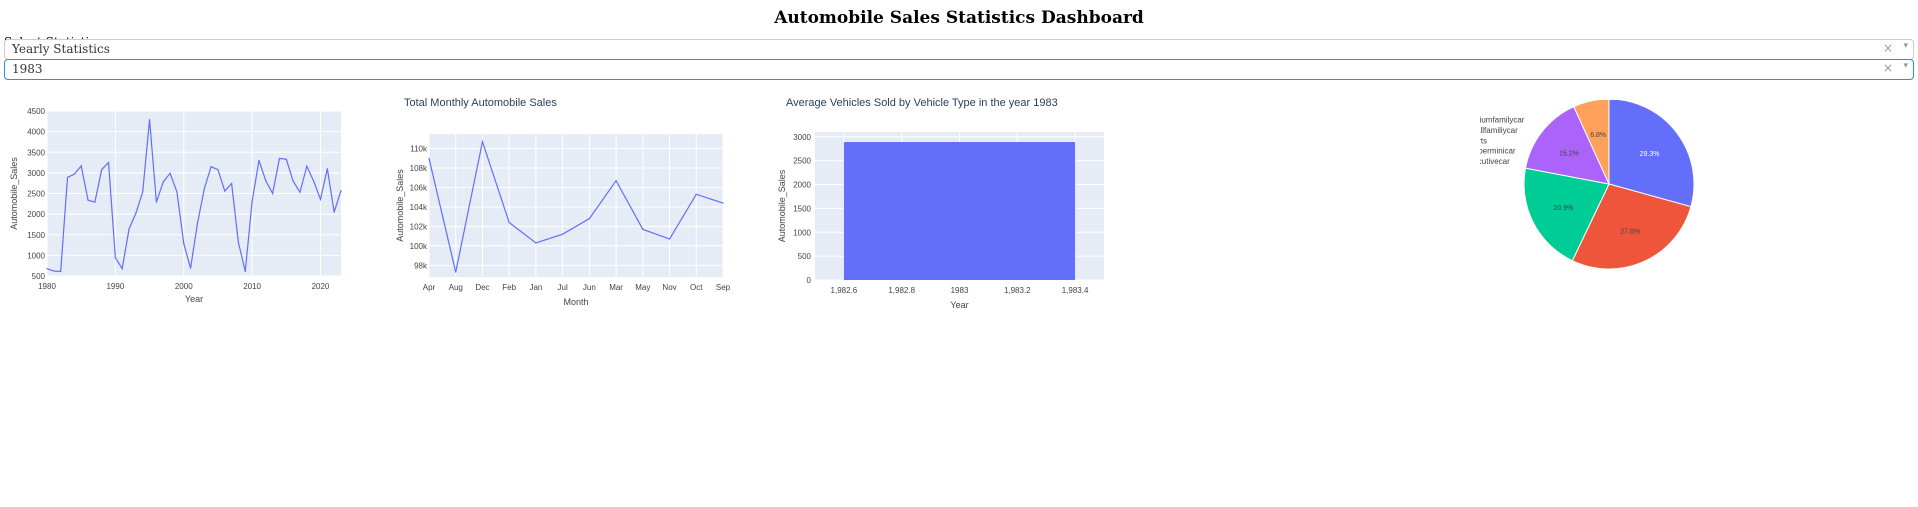 This screenshot has width=1918, height=507. I want to click on x-tick-label: Feb, so click(509, 287).